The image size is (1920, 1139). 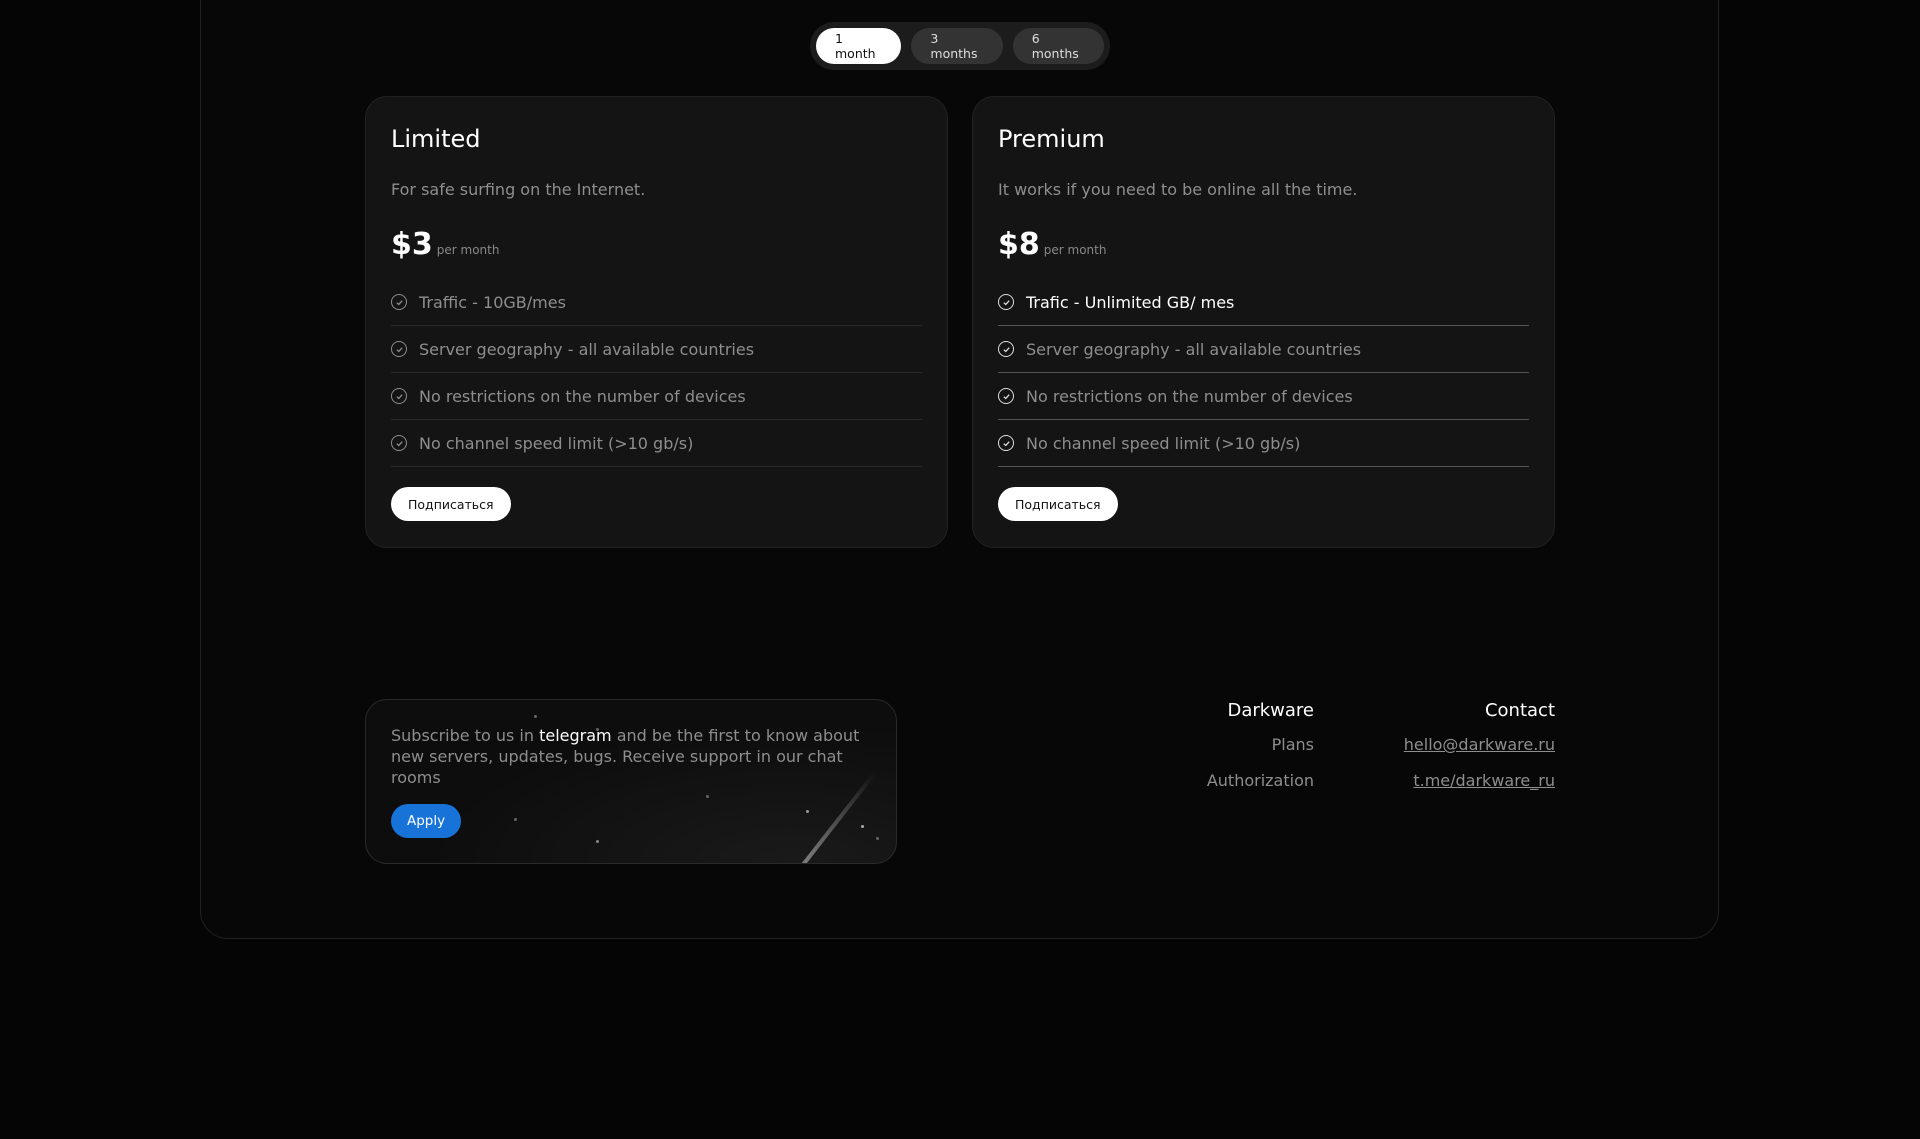 What do you see at coordinates (1019, 244) in the screenshot?
I see `price-amount: $8` at bounding box center [1019, 244].